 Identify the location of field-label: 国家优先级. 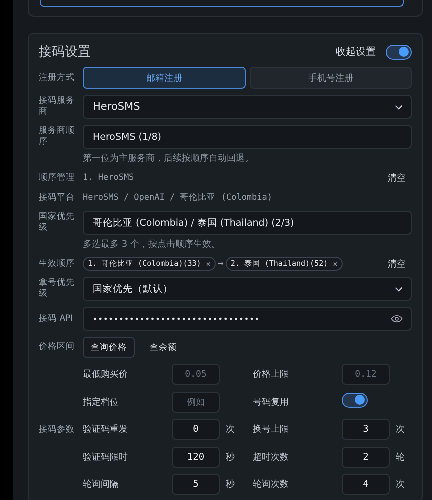
(57, 223).